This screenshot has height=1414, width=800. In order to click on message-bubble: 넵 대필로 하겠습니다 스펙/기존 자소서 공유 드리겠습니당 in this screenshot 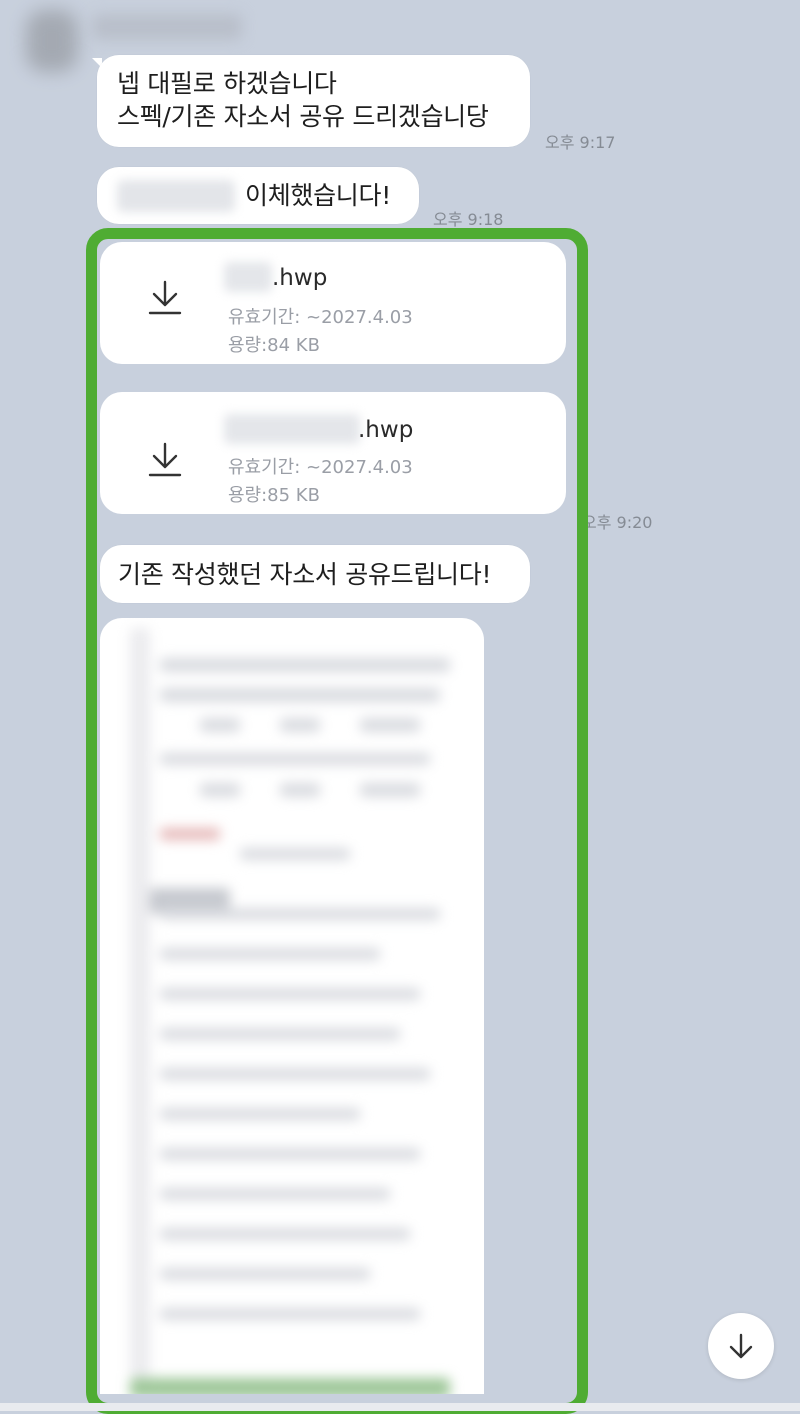, I will do `click(313, 101)`.